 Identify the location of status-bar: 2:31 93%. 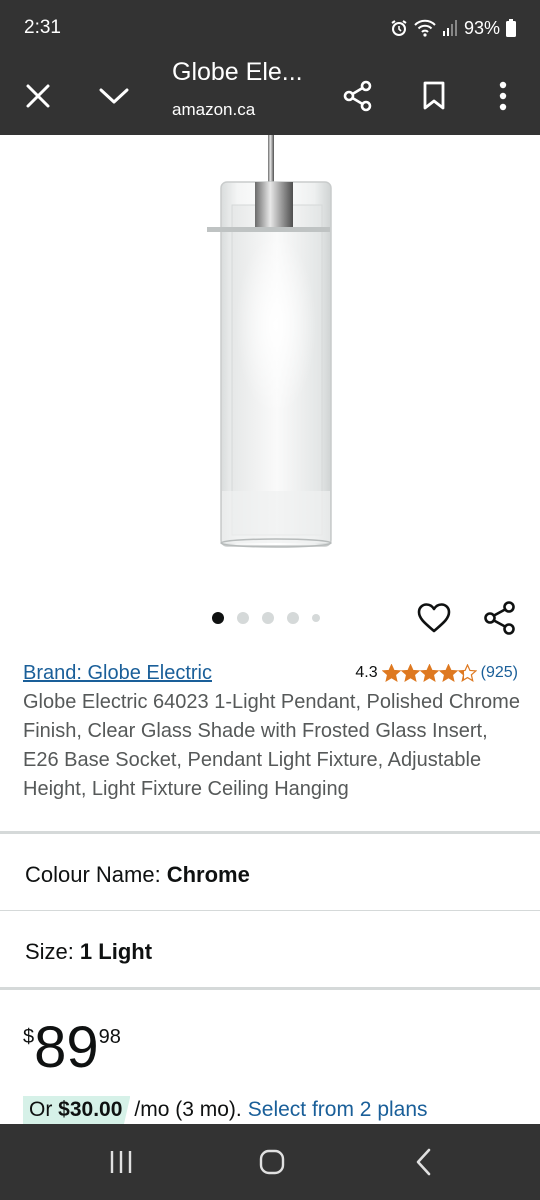
(270, 28).